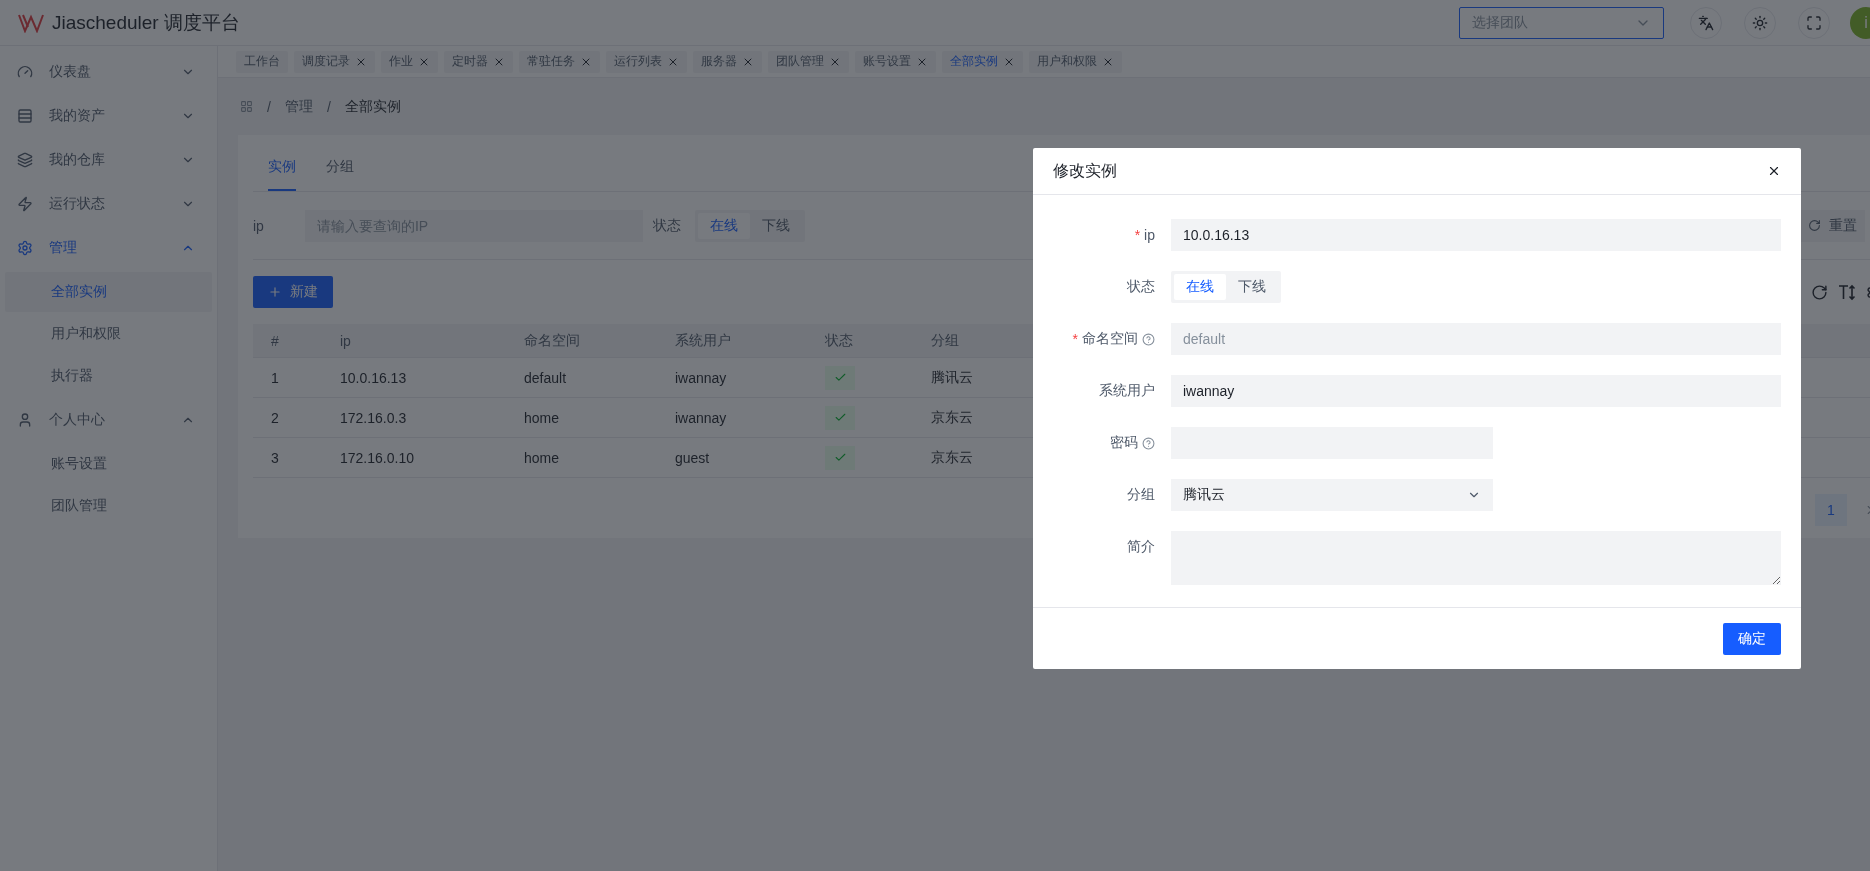 The height and width of the screenshot is (871, 1870). Describe the element at coordinates (1476, 235) in the screenshot. I see `text-field: 10.0.16.13` at that location.